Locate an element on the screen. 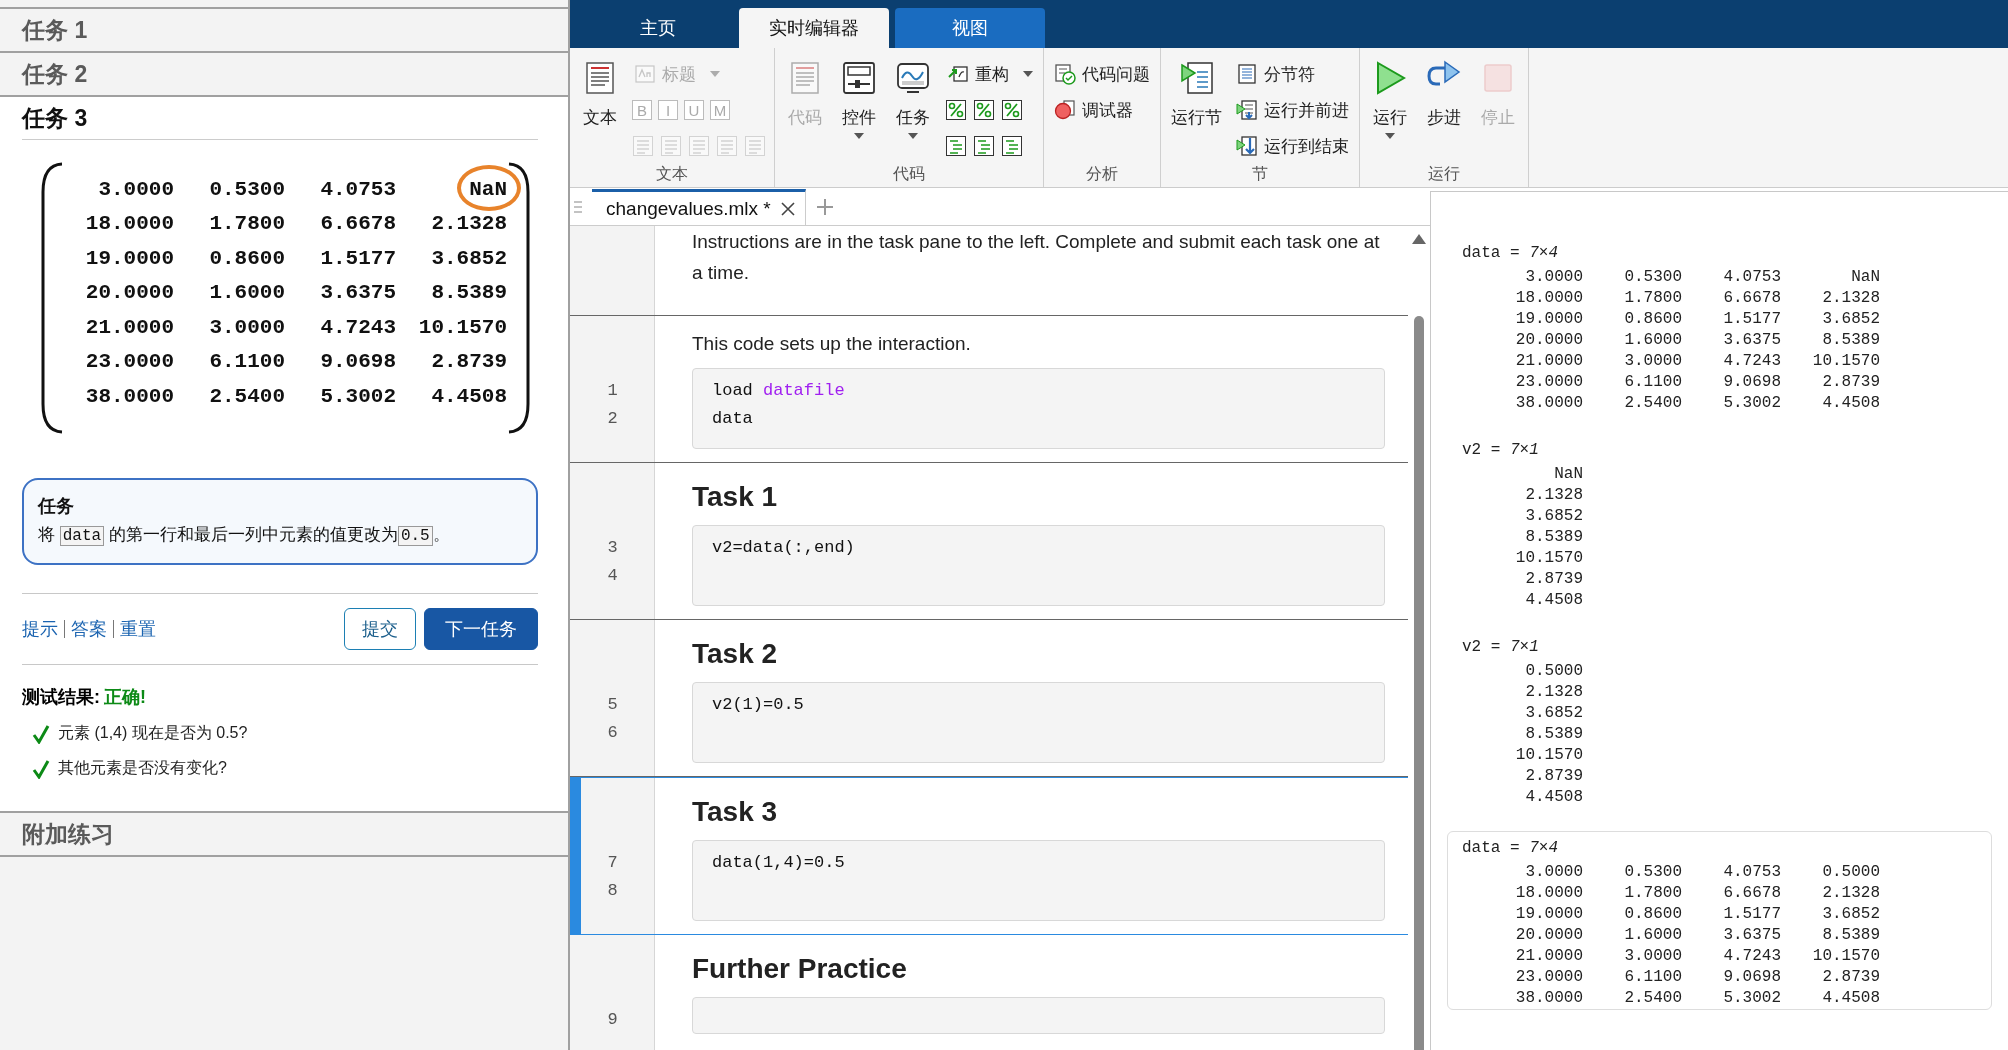 The width and height of the screenshot is (2008, 1050). output-title: v2 = 7×1 is located at coordinates (1501, 450).